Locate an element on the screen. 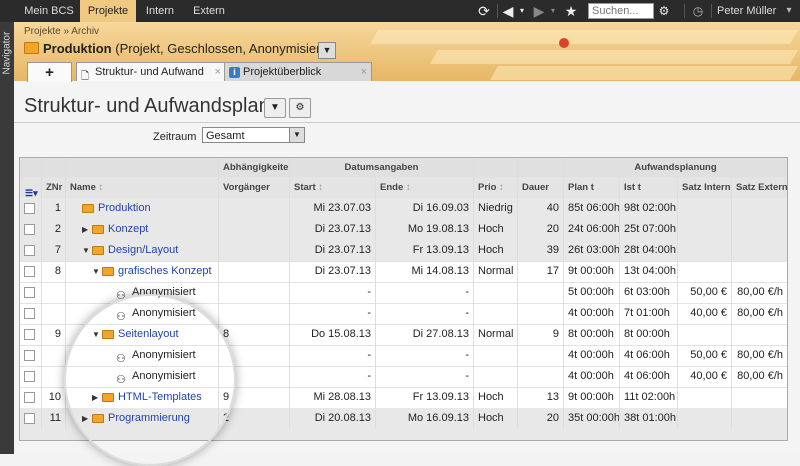  nav-tab-extern: Extern is located at coordinates (209, 11).